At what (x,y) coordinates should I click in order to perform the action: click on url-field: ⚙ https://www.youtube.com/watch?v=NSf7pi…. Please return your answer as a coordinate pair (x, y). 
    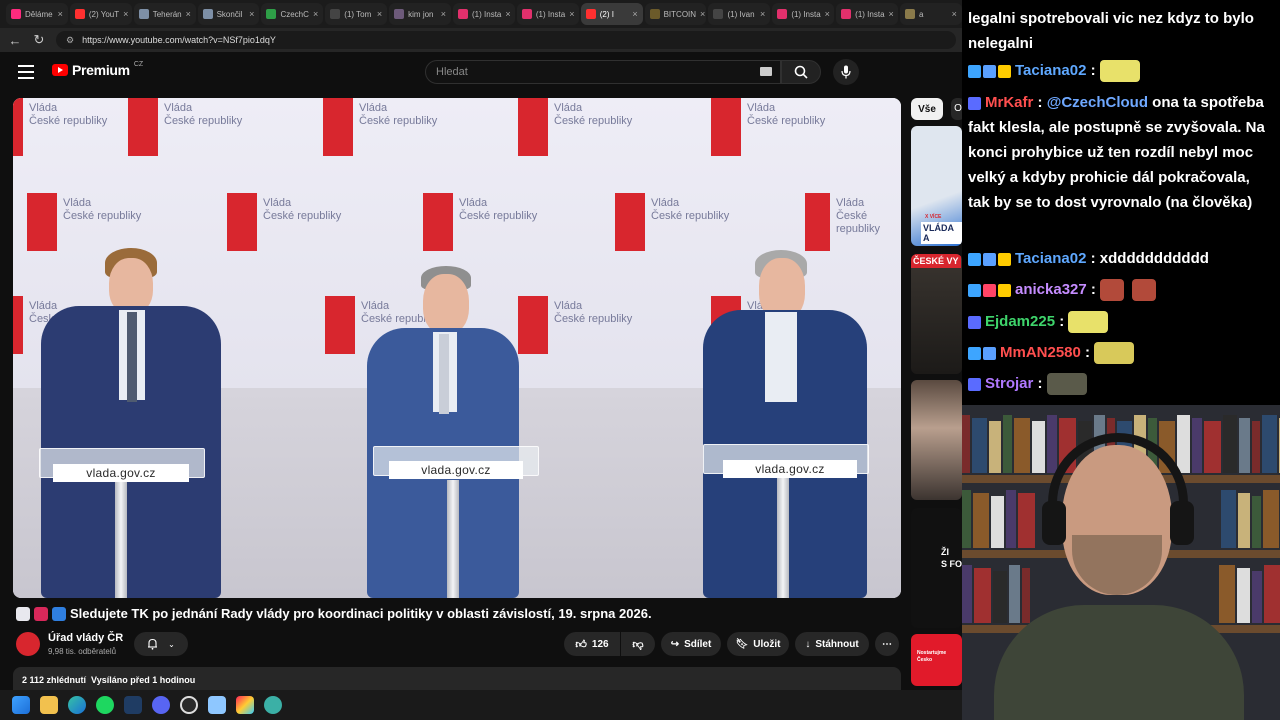
    Looking at the image, I should click on (506, 40).